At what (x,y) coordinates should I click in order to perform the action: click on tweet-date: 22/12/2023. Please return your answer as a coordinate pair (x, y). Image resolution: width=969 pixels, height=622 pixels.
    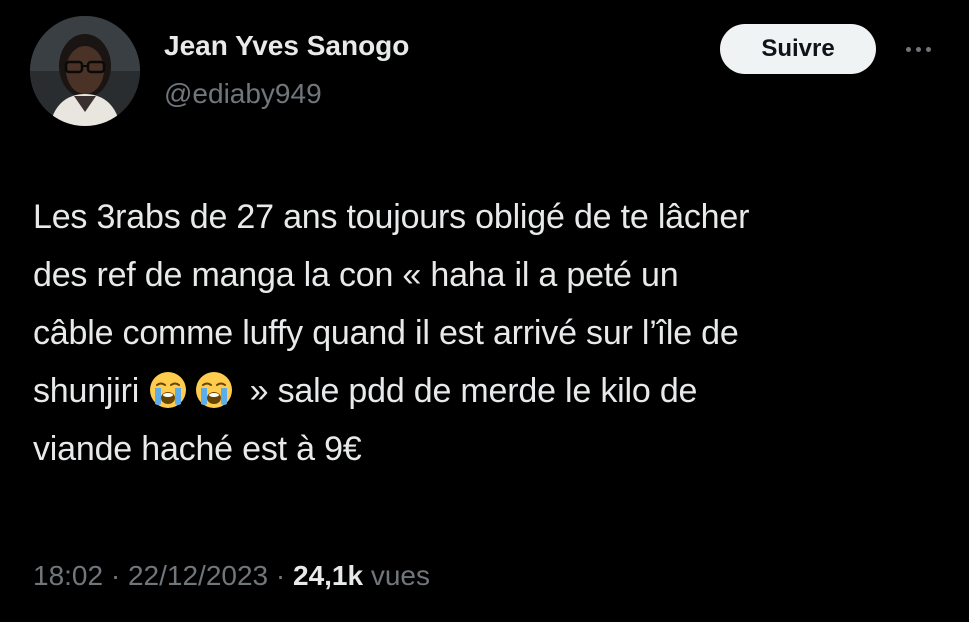
    Looking at the image, I should click on (198, 575).